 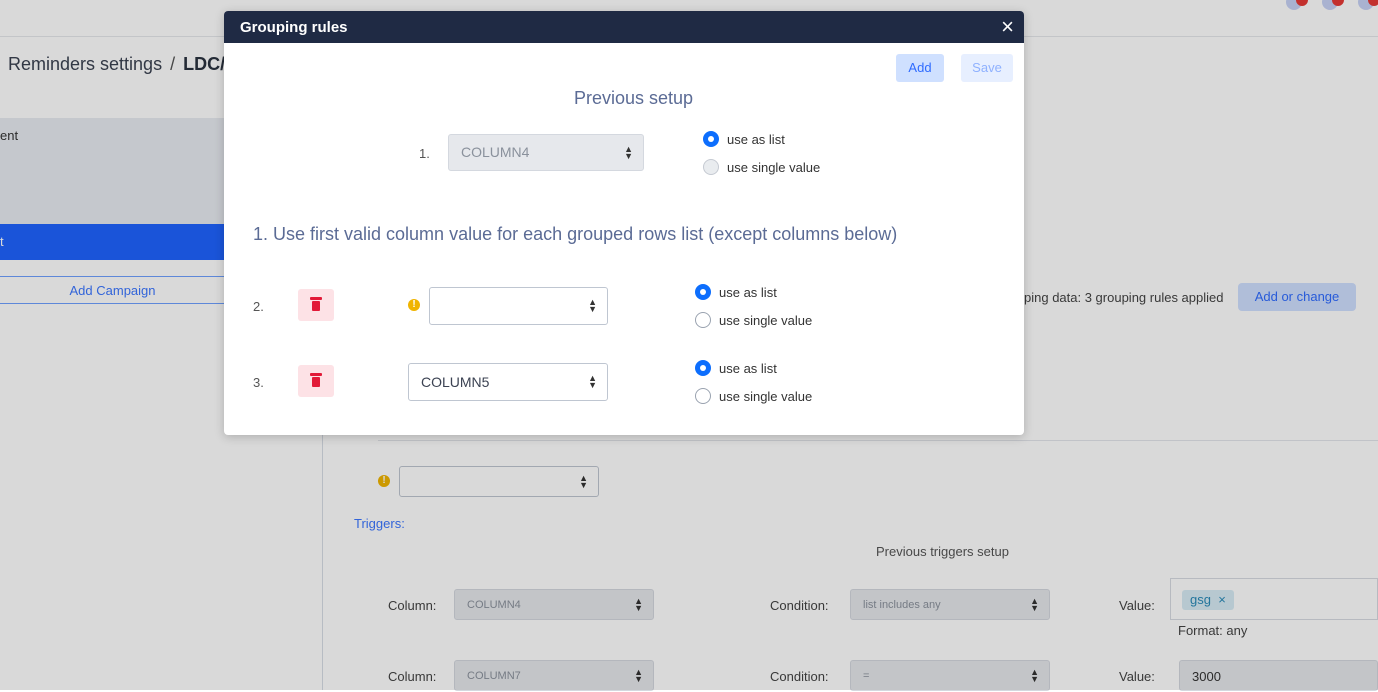 I want to click on previous-use-single-value-radio, so click(x=711, y=167).